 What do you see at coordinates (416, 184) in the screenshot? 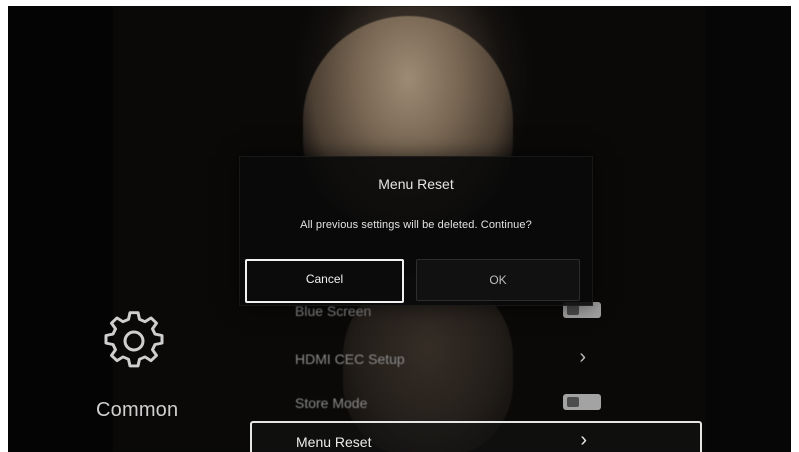
I see `dialog-title: Menu Reset` at bounding box center [416, 184].